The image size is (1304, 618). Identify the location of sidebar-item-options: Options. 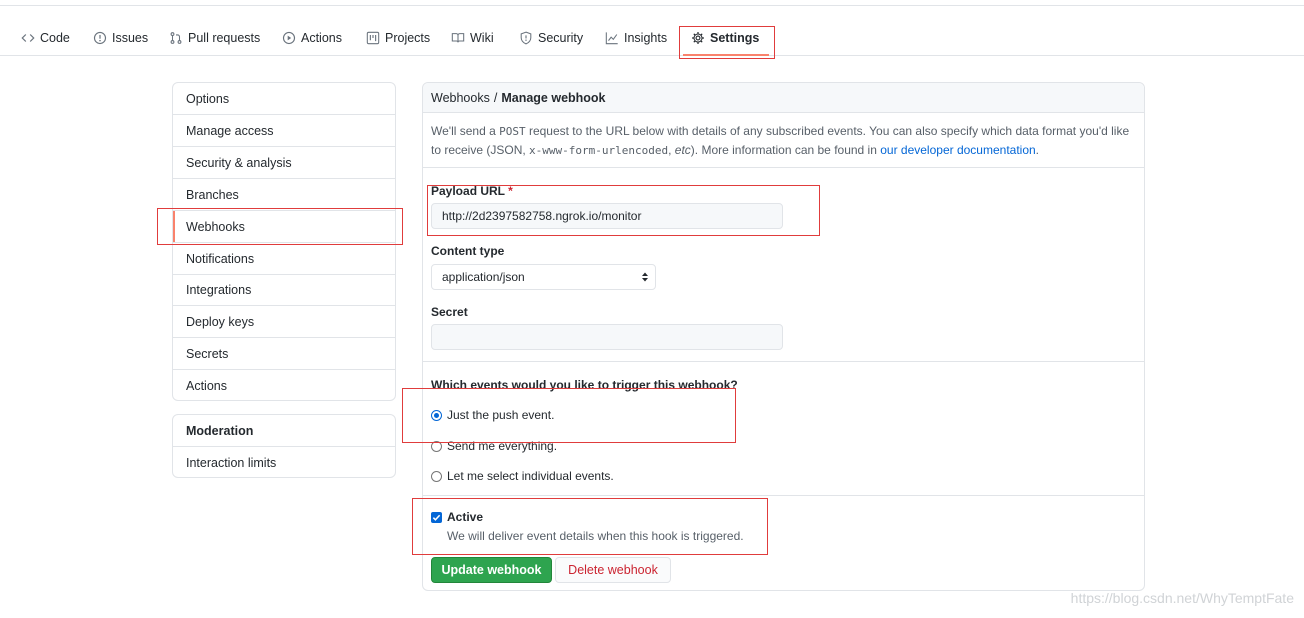
(284, 99).